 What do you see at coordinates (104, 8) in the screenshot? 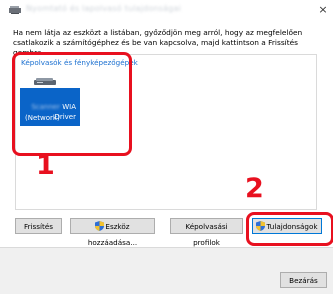
I see `window-title: Nyomtató és lapolvasó tulajdonságai` at bounding box center [104, 8].